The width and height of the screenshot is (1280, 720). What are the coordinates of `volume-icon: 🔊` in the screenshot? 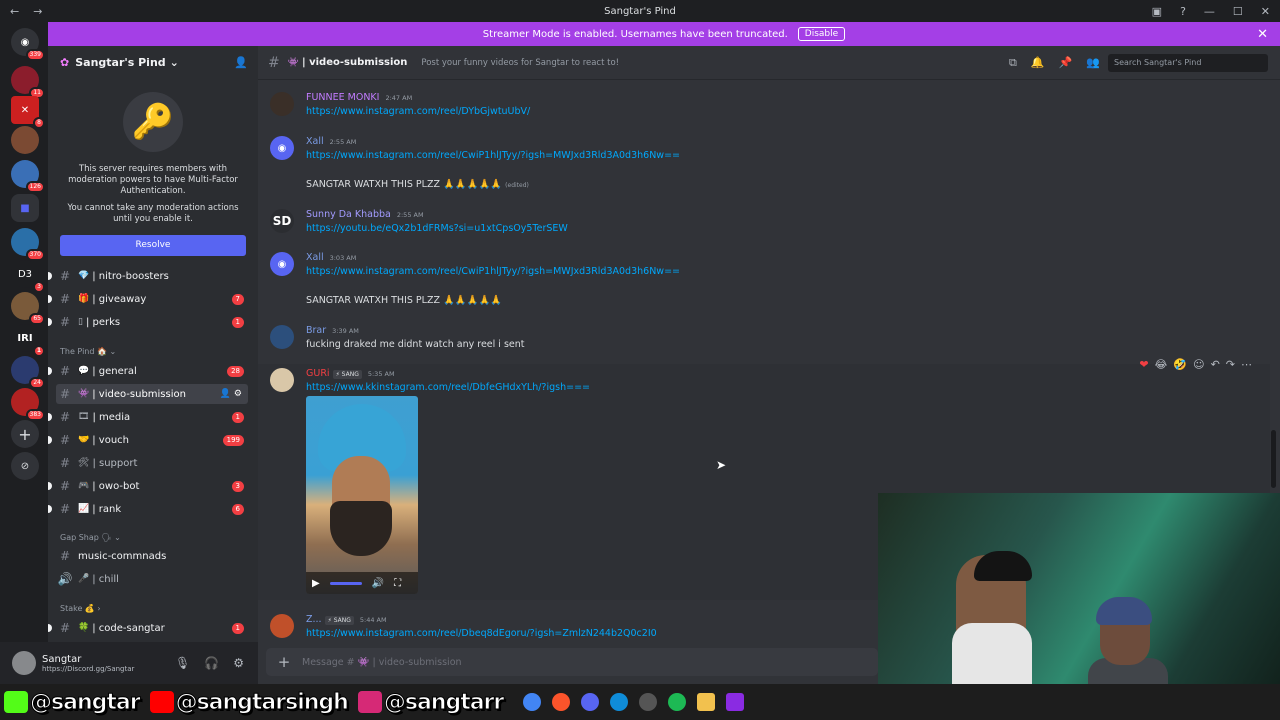 It's located at (378, 583).